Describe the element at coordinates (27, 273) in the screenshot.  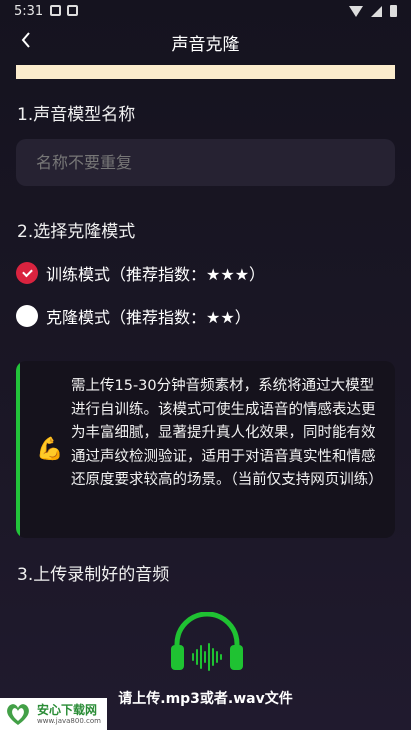
I see `radio-checked-icon` at that location.